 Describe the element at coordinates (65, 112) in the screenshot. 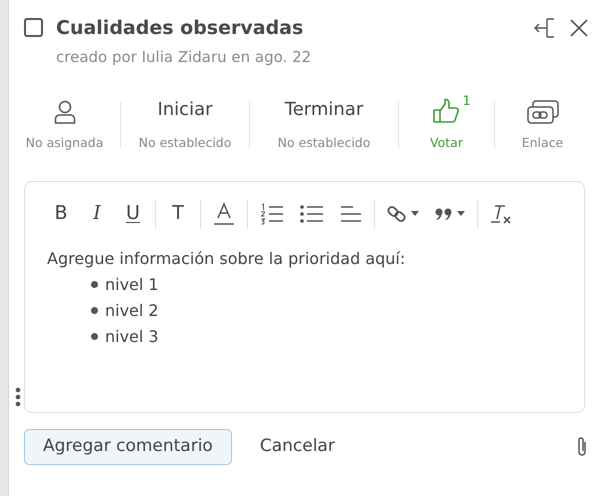

I see `person-icon` at that location.